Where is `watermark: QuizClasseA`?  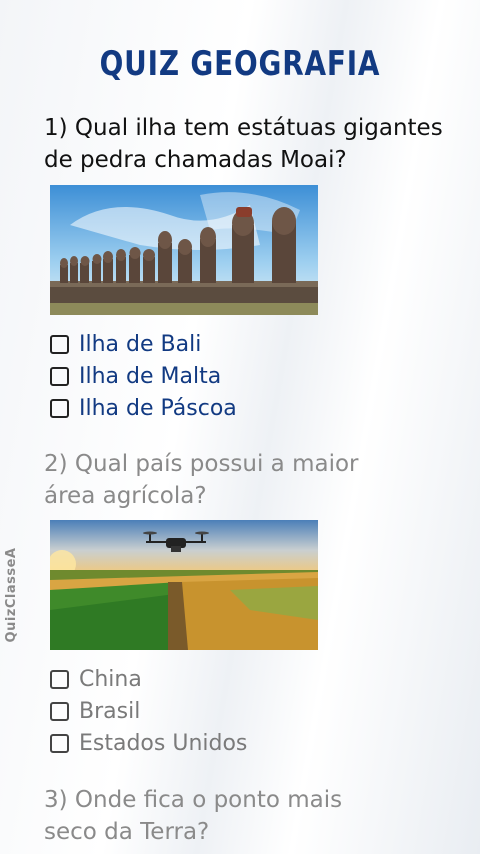
watermark: QuizClasseA is located at coordinates (11, 595).